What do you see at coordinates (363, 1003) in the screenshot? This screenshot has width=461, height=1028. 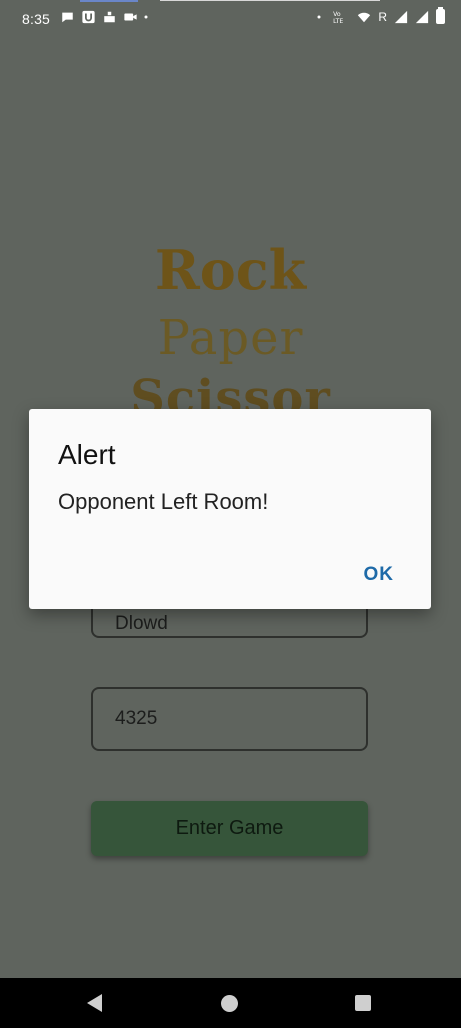 I see `recents-icon` at bounding box center [363, 1003].